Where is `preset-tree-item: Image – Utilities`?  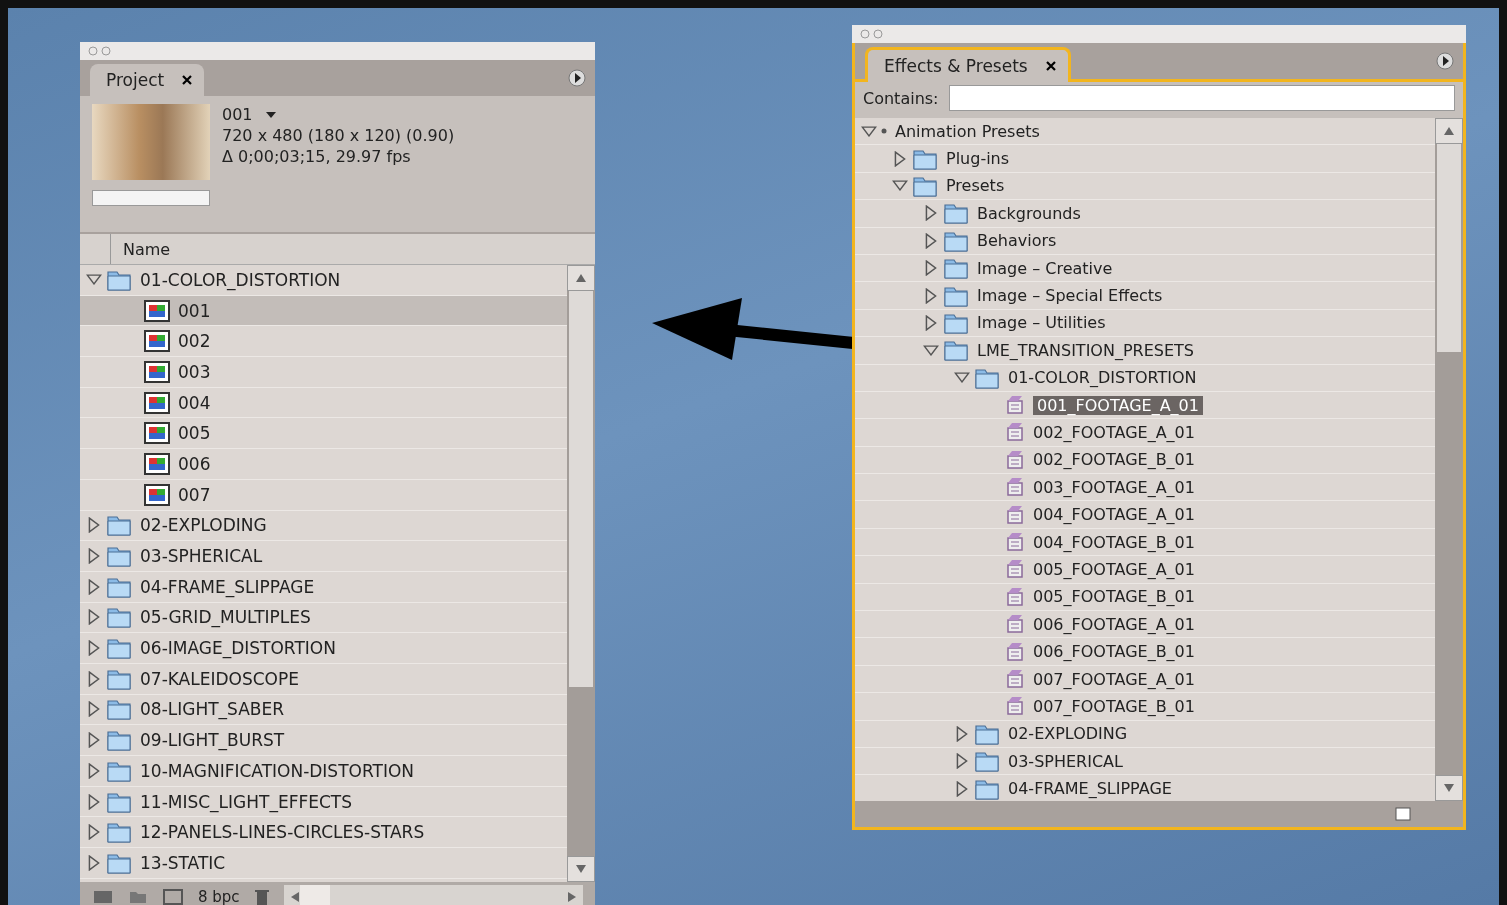
preset-tree-item: Image – Utilities is located at coordinates (1145, 323).